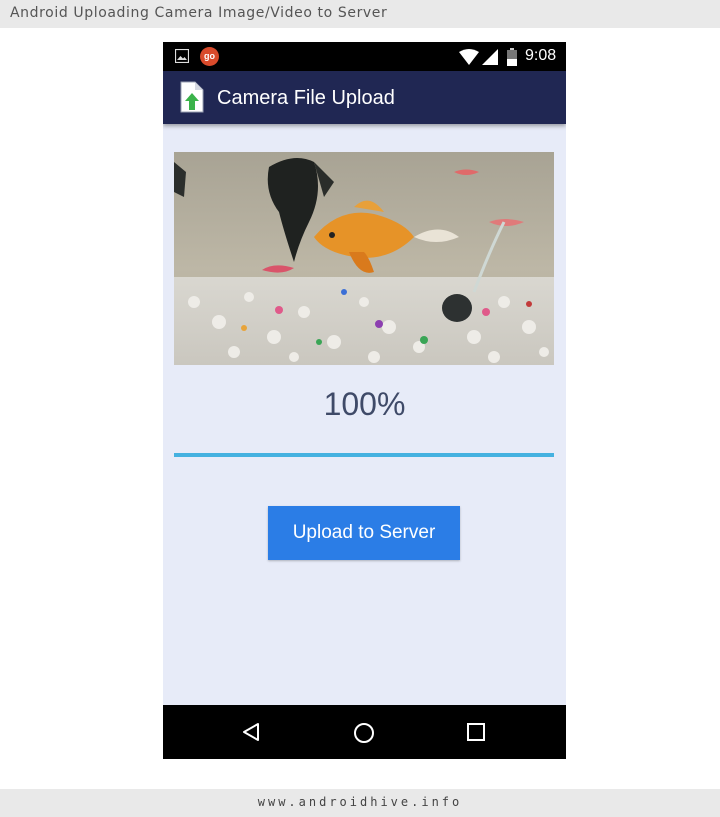 The image size is (720, 817). Describe the element at coordinates (541, 55) in the screenshot. I see `status-time: 9:08` at that location.